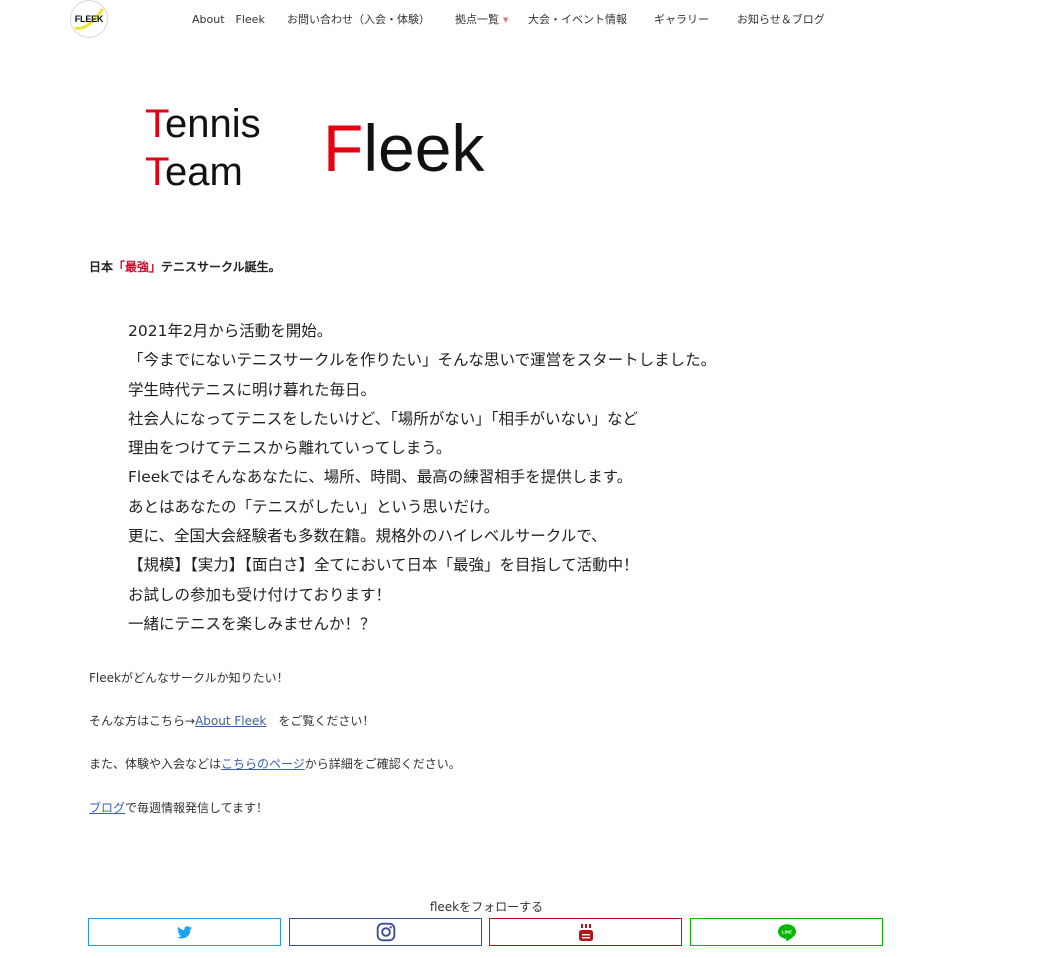 This screenshot has height=958, width=1058. I want to click on line-follow-button: LINE, so click(786, 932).